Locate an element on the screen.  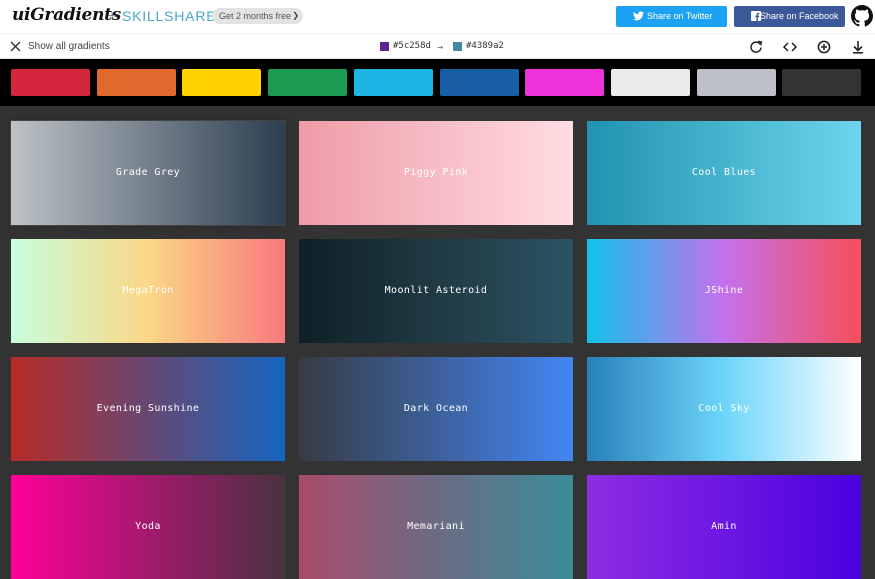
promo-badge: Get 2 months free ❯ is located at coordinates (258, 16).